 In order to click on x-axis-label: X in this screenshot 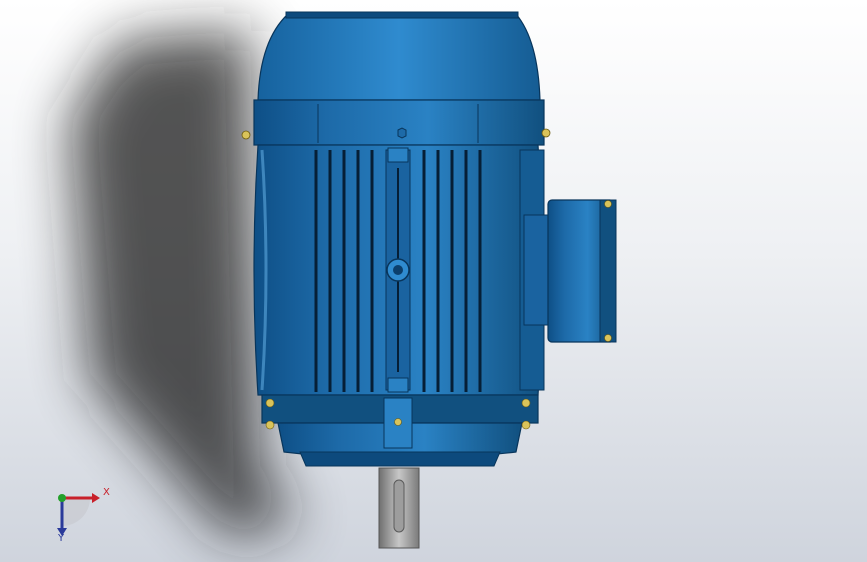, I will do `click(106, 492)`.